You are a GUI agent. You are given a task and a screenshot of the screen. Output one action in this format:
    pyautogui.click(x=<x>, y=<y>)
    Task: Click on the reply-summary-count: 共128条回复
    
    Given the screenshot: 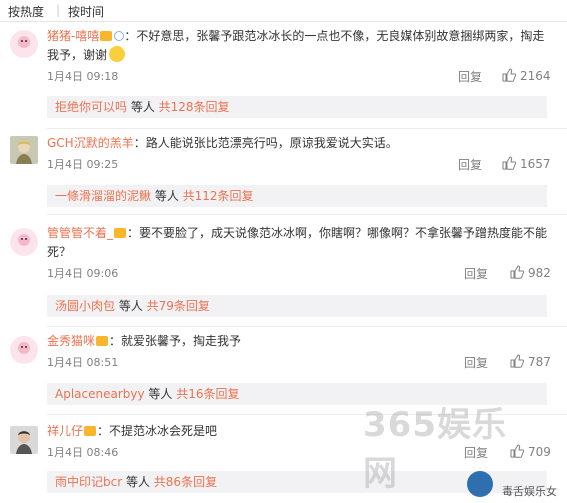 What is the action you would take?
    pyautogui.click(x=194, y=107)
    